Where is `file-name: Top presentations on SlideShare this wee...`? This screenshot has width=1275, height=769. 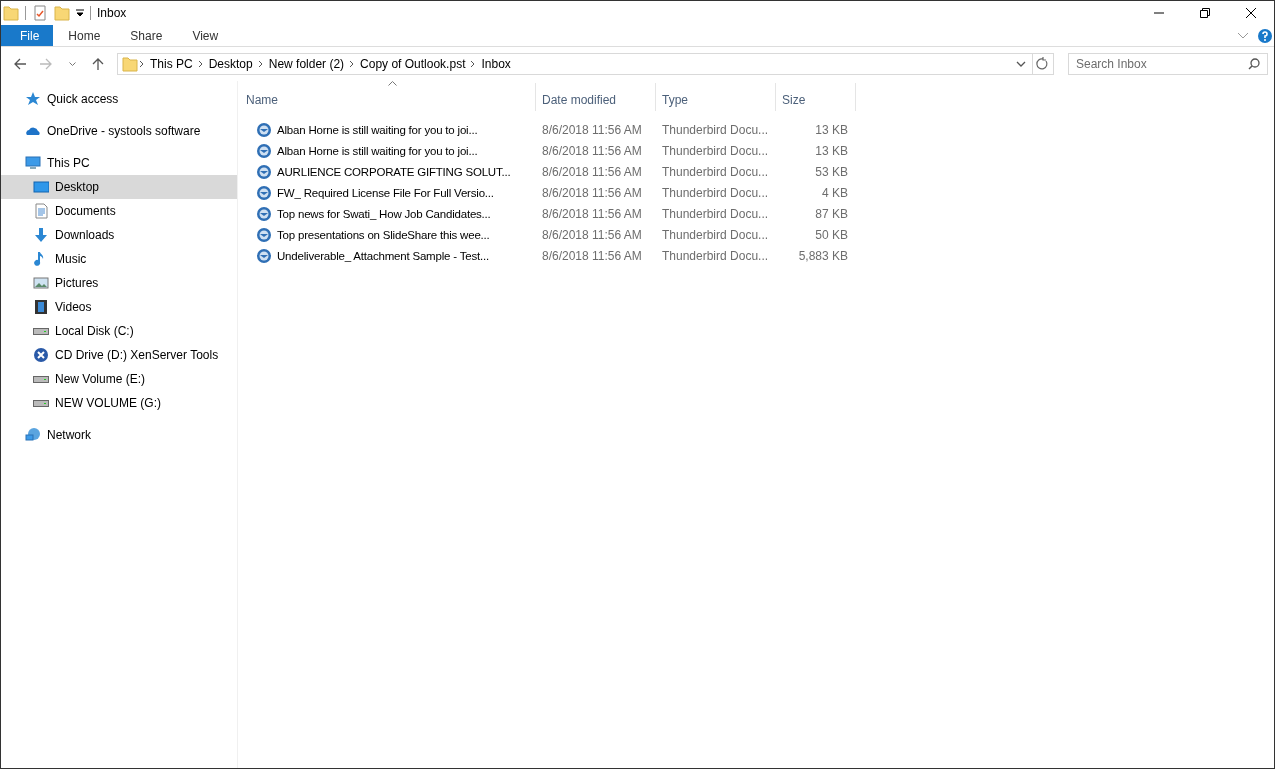
file-name: Top presentations on SlideShare this wee... is located at coordinates (383, 234).